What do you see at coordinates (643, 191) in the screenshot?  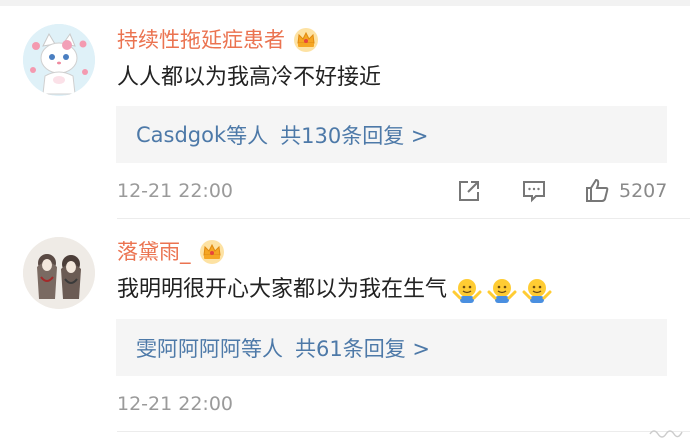 I see `like-count: 5207` at bounding box center [643, 191].